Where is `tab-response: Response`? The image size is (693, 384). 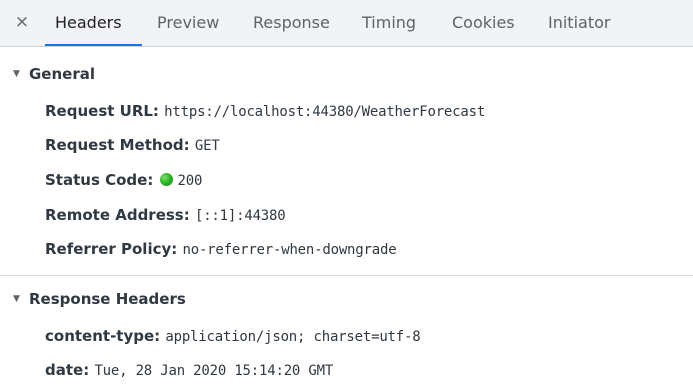 tab-response: Response is located at coordinates (291, 23).